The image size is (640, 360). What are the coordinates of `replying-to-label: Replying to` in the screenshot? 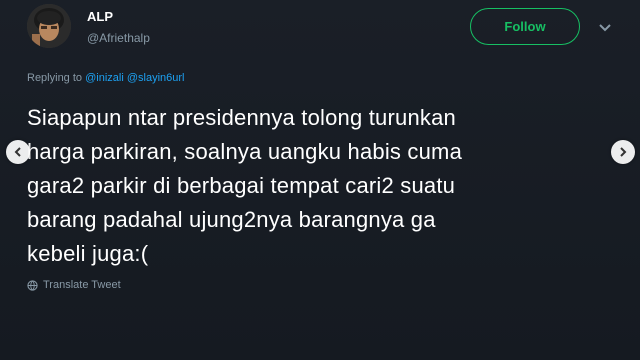 It's located at (55, 78).